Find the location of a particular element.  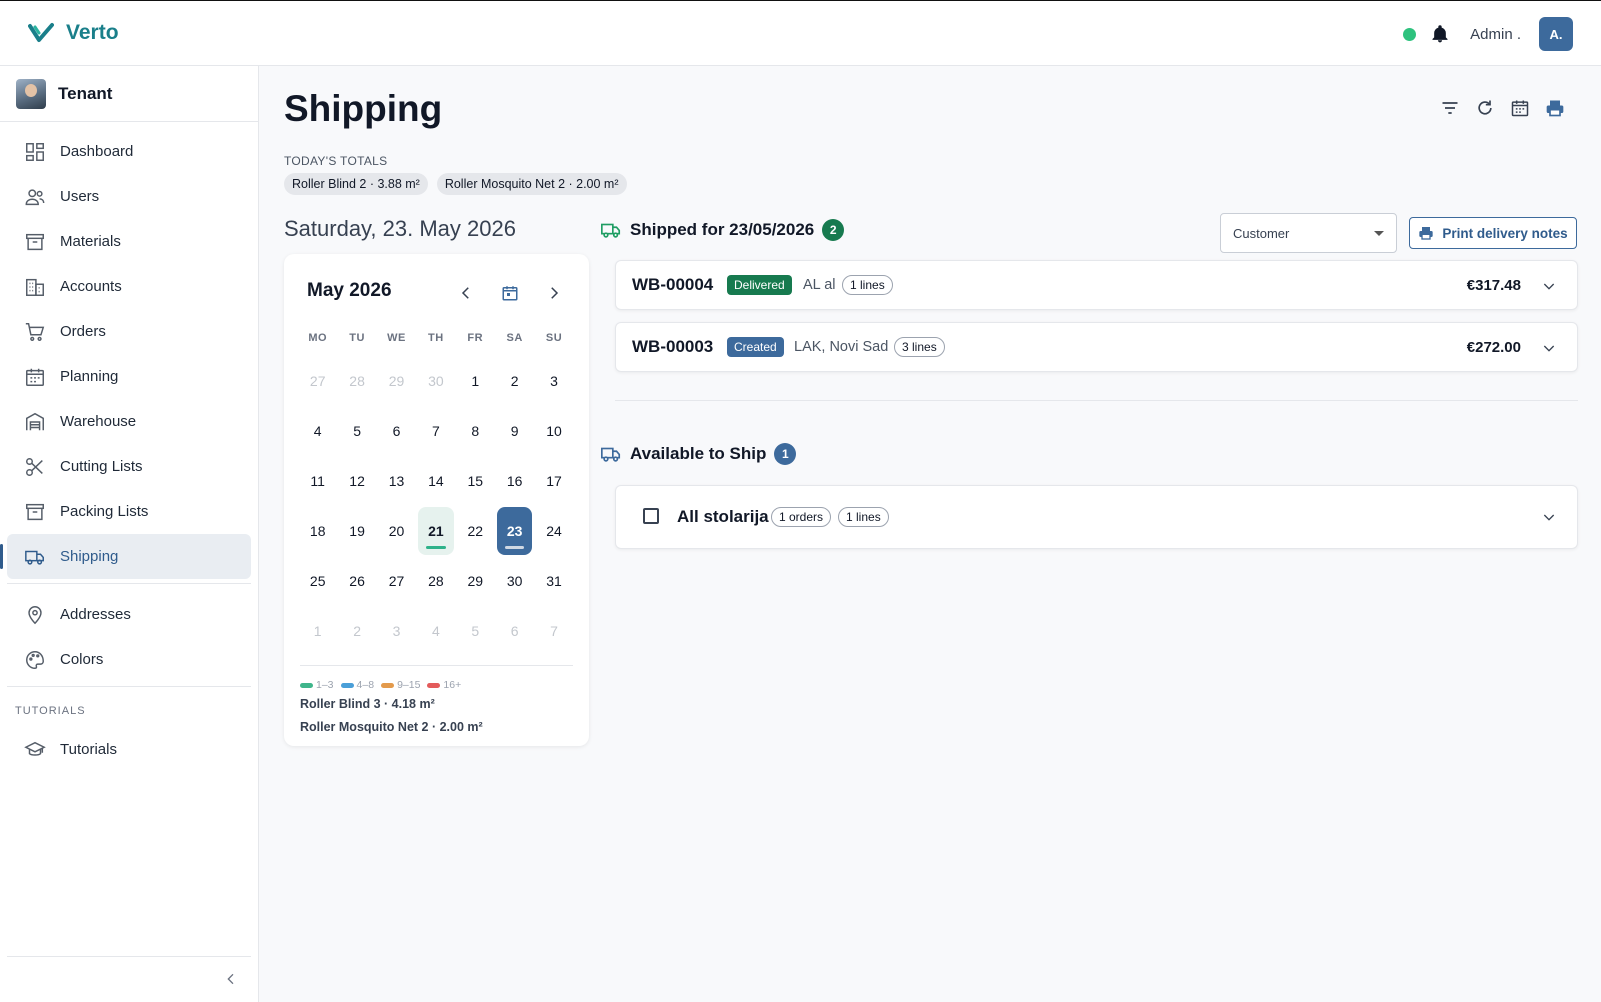

sidebar-item-accounts: Accounts is located at coordinates (129, 286).